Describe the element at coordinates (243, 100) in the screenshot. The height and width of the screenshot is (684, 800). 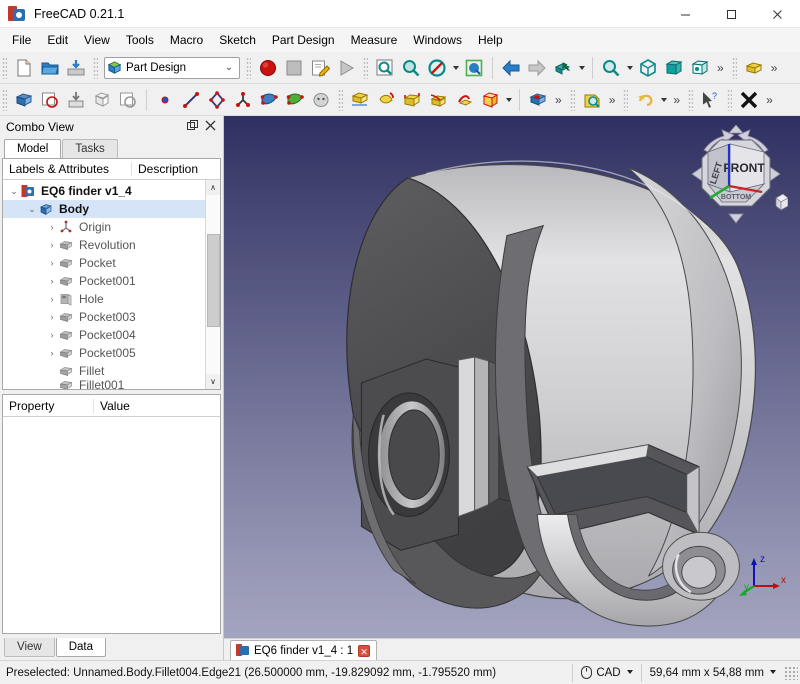
I see `constraint-icon` at that location.